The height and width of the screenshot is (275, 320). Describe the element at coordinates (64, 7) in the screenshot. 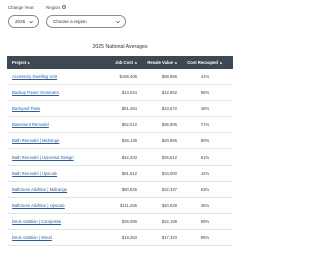

I see `info-icon: i` at that location.